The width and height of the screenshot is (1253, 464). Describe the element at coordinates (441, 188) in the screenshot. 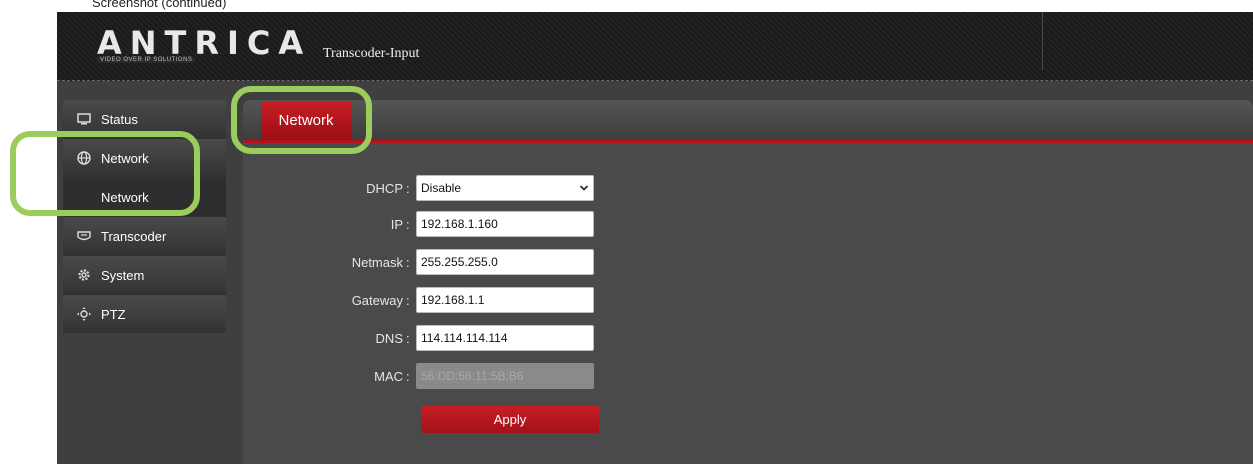

I see `dhcp-selected-value: Disable` at that location.